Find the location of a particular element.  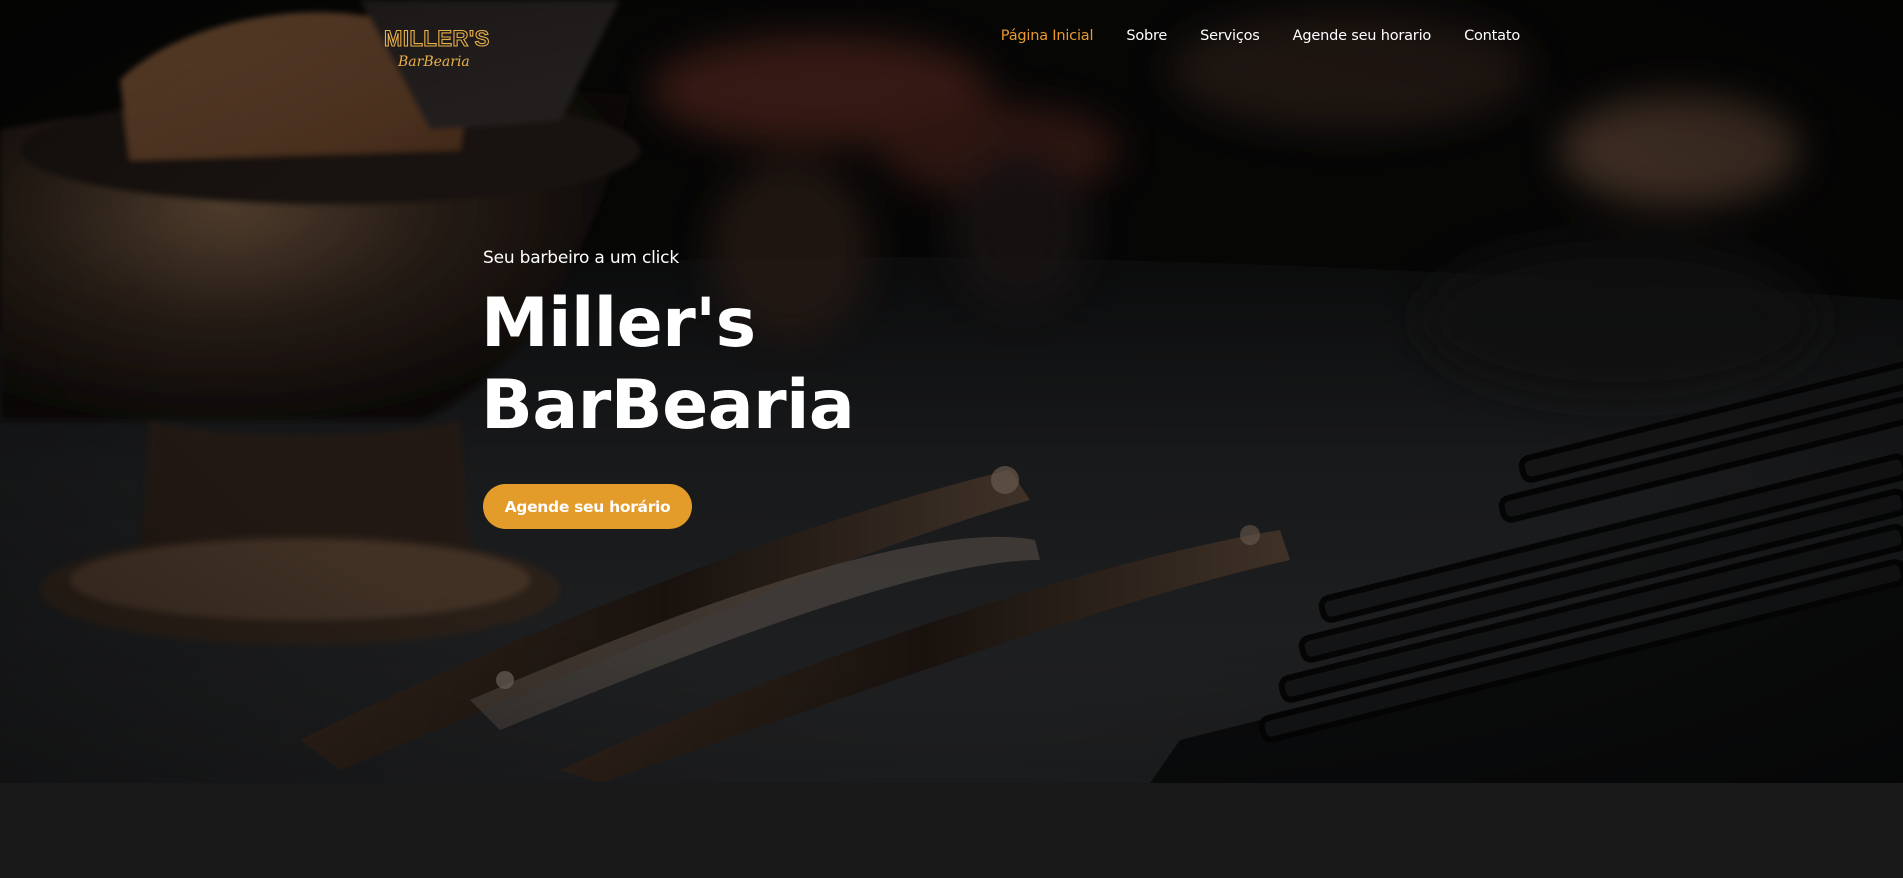

nav-link-contact: Contato is located at coordinates (1492, 39).